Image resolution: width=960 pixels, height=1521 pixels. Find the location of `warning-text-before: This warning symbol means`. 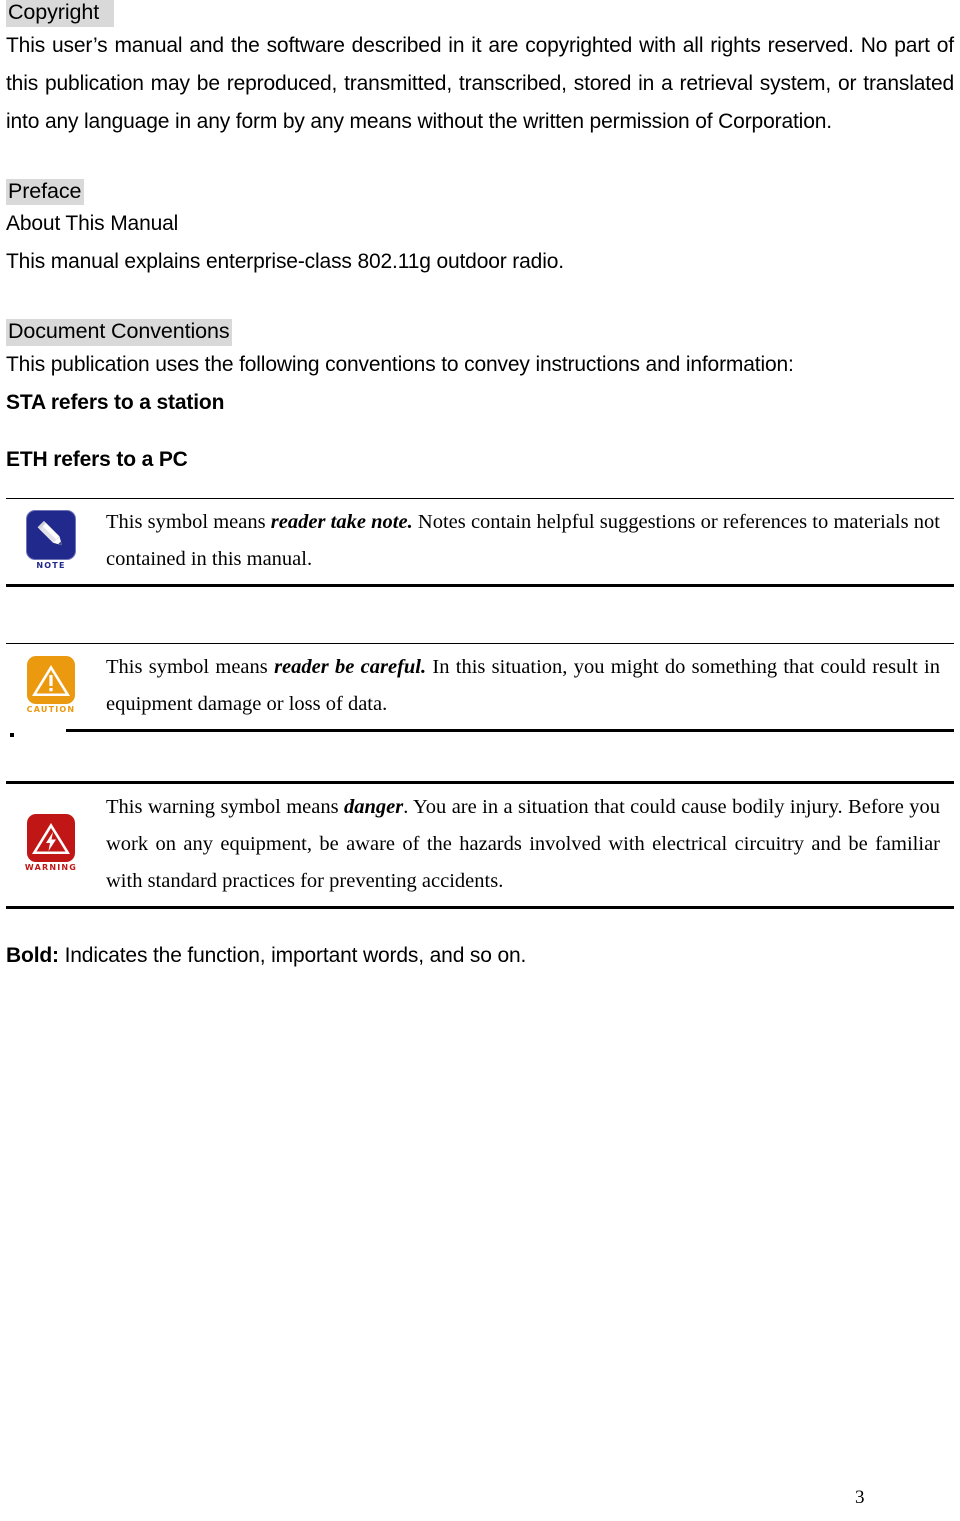

warning-text-before: This warning symbol means is located at coordinates (225, 806).